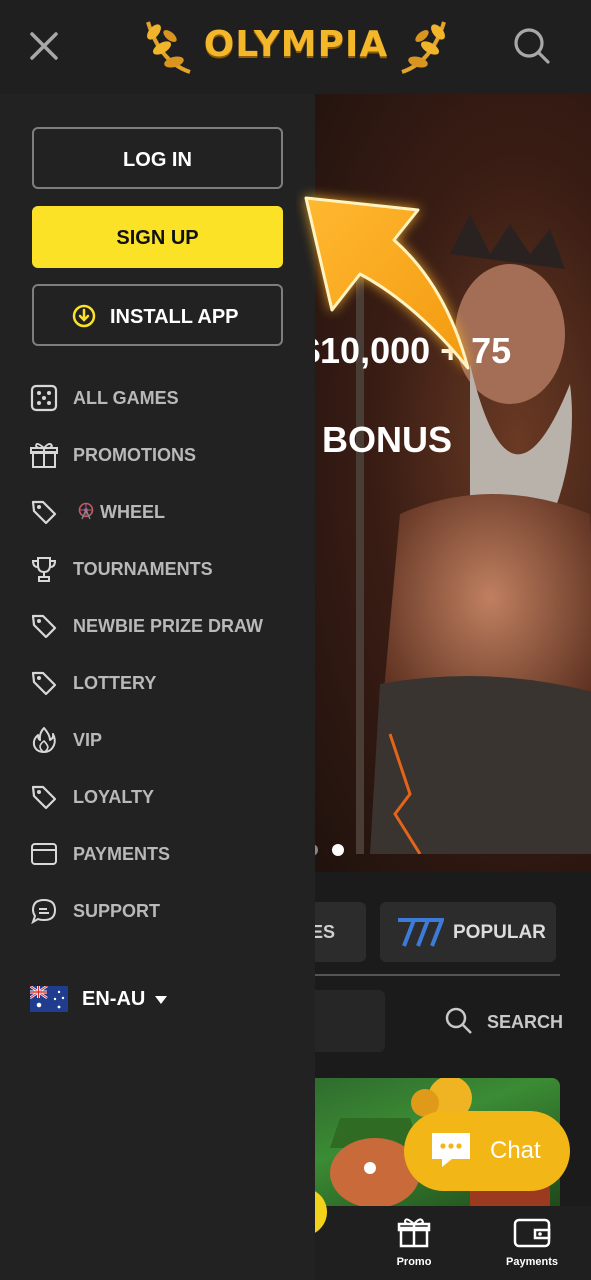 The height and width of the screenshot is (1280, 591). I want to click on logo-text: OLYMPIA, so click(296, 44).